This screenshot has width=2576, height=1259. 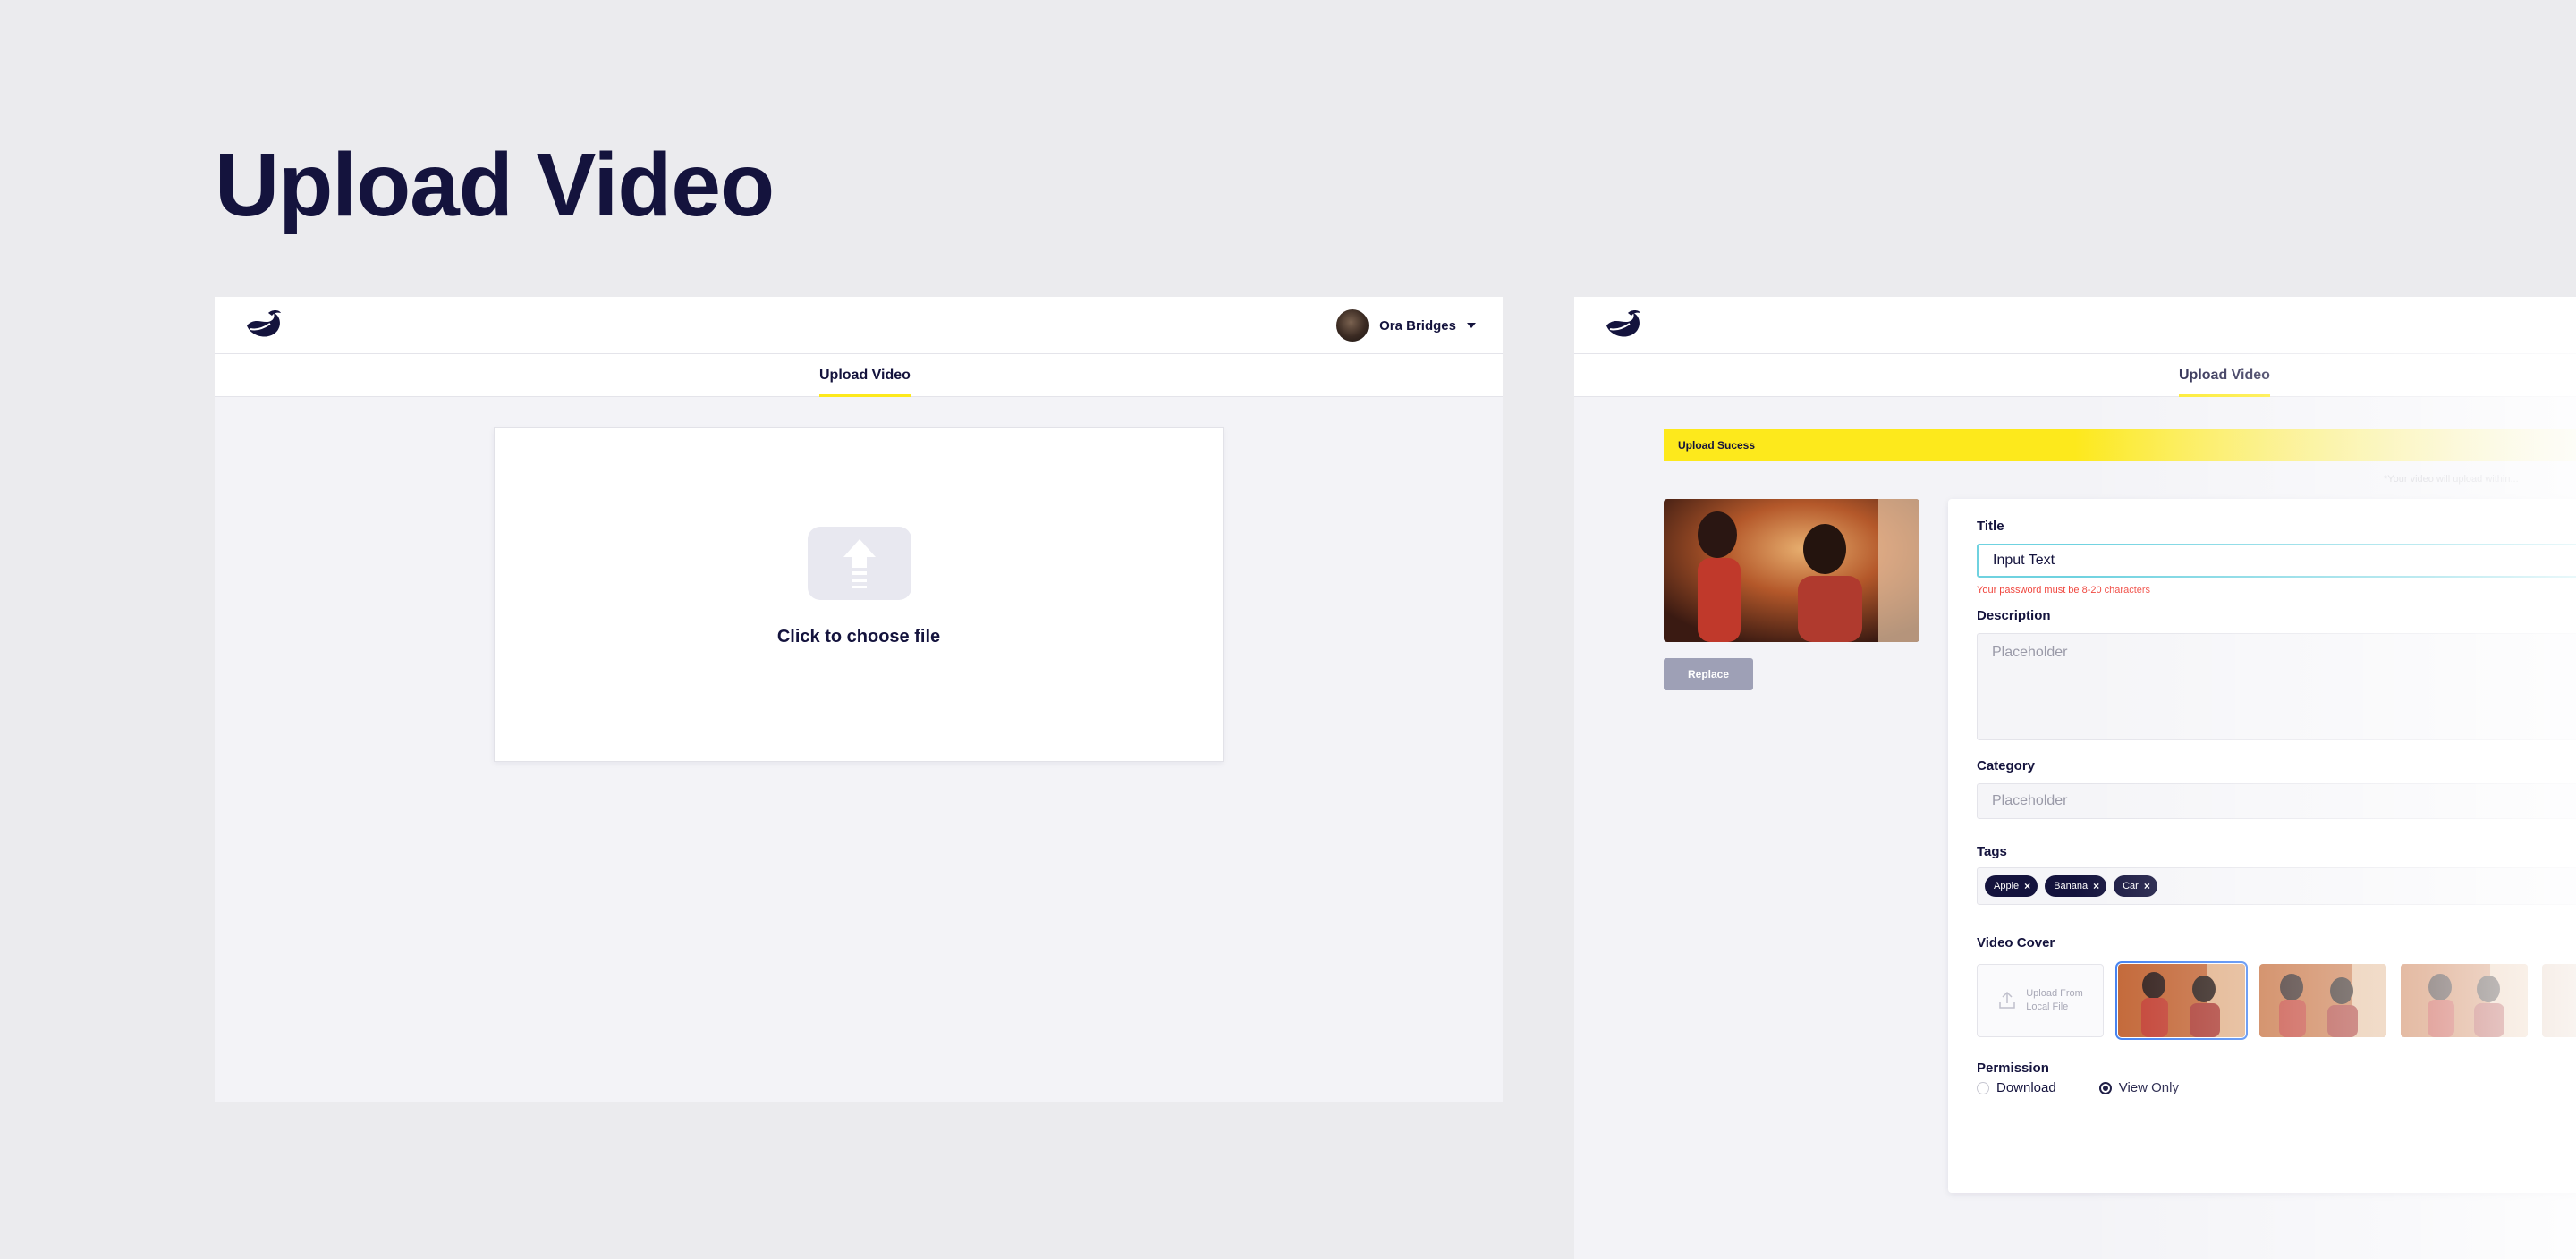 I want to click on top-nav: Ora Bridges, so click(x=859, y=325).